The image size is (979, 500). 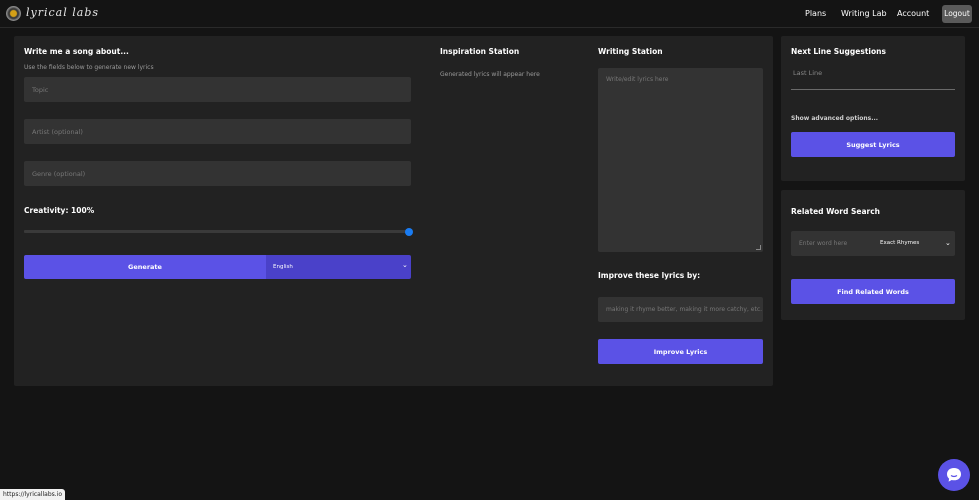 I want to click on nav-writing-lab-link: Writing Lab, so click(x=864, y=14).